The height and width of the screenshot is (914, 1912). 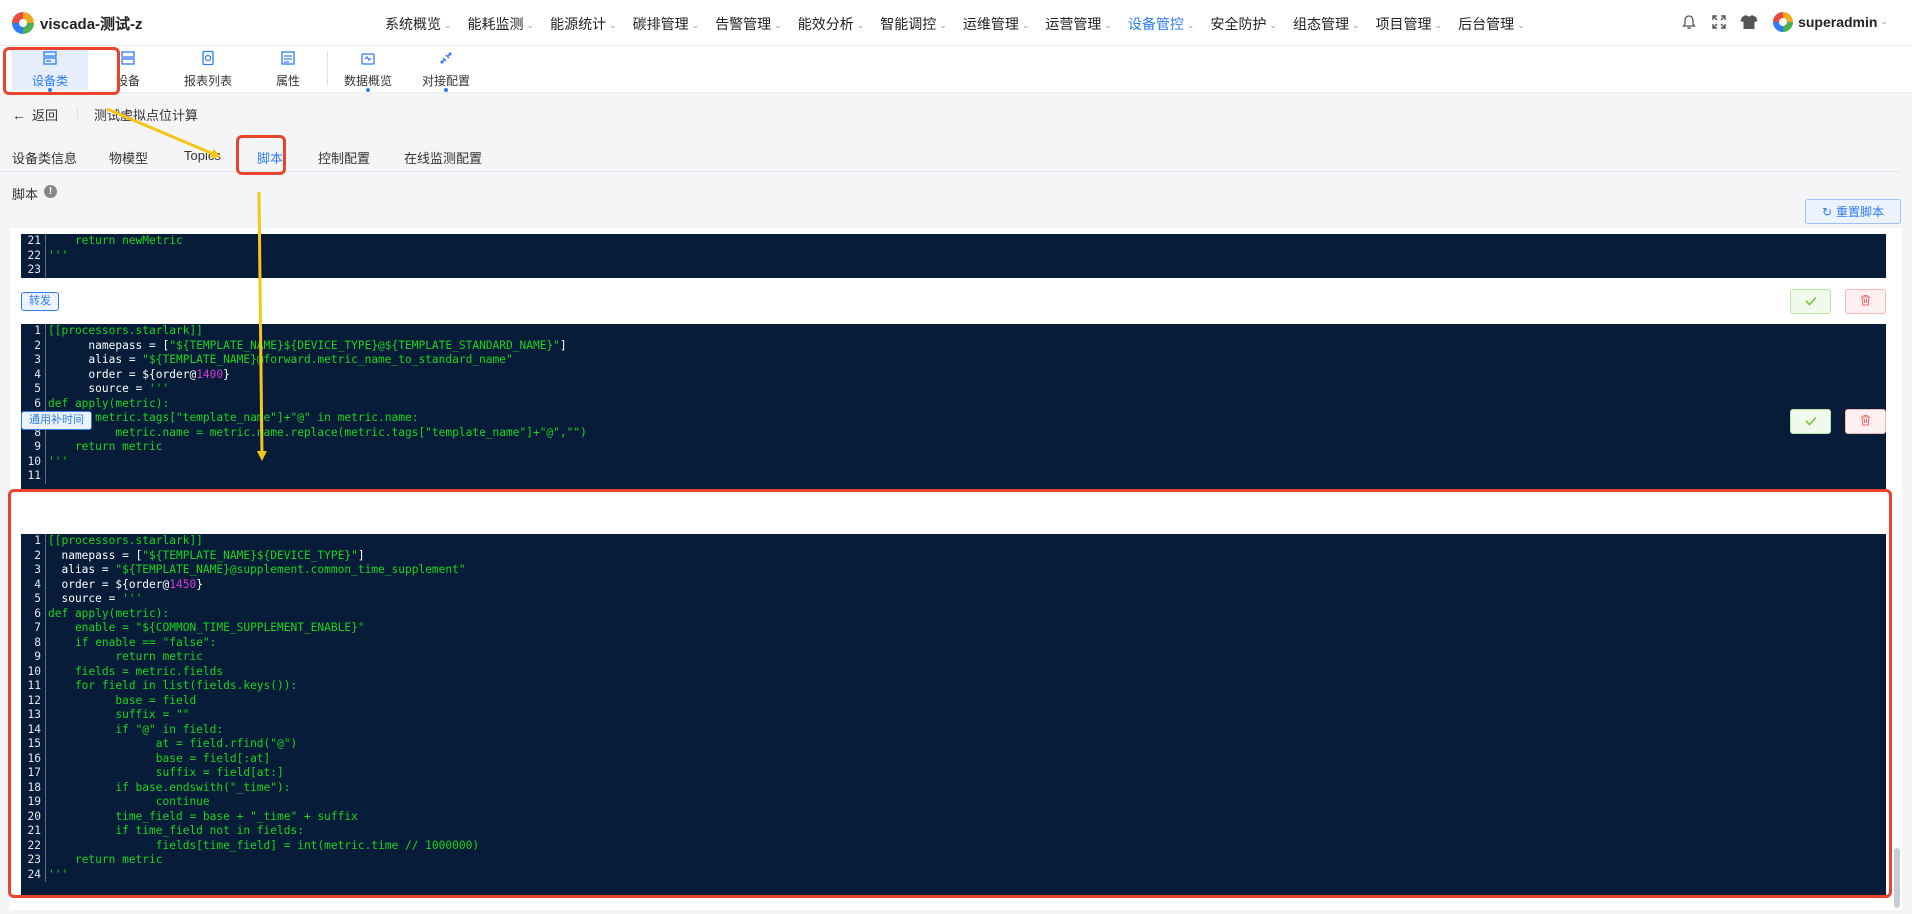 What do you see at coordinates (367, 81) in the screenshot?
I see `subtool-label: 数据概览` at bounding box center [367, 81].